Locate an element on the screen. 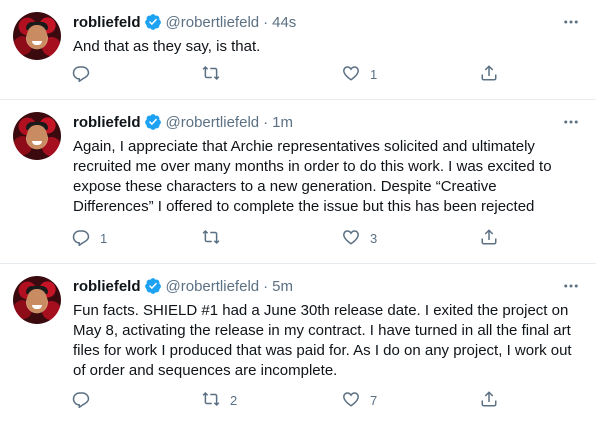 The height and width of the screenshot is (422, 596). reply-button: 1 is located at coordinates (89, 238).